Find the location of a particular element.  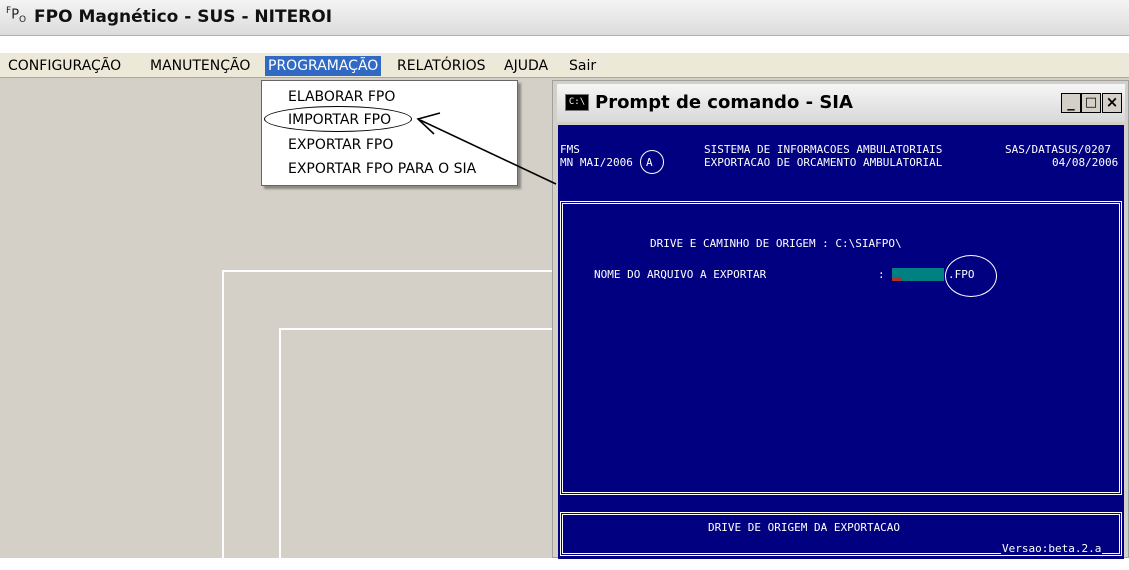

menu-sair: Sair is located at coordinates (582, 66).